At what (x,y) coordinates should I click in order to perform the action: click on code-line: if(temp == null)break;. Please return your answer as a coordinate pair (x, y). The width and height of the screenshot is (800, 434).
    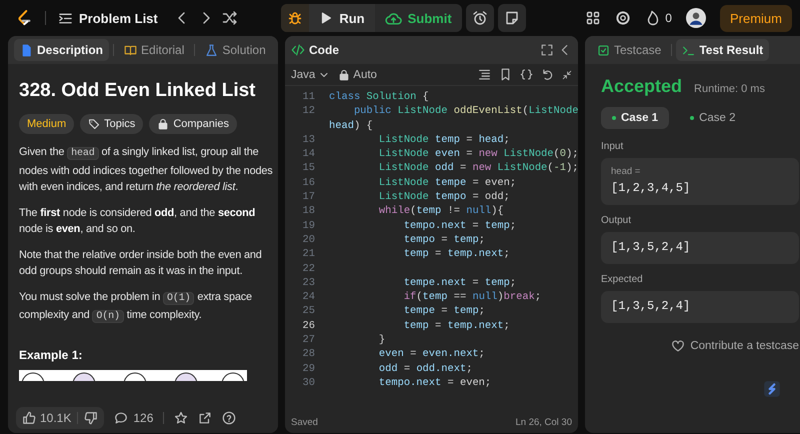
    Looking at the image, I should click on (472, 297).